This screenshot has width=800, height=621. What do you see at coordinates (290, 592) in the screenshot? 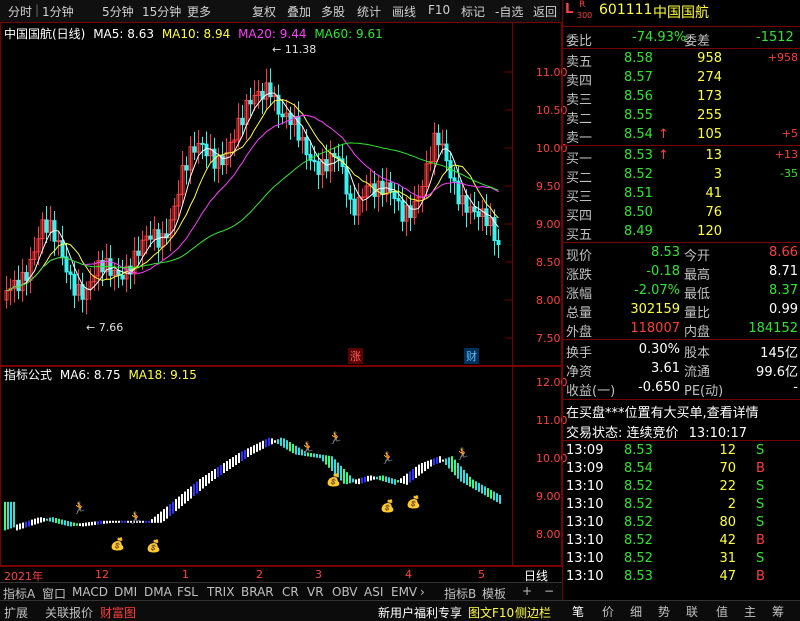
I see `tab-cr: CR` at bounding box center [290, 592].